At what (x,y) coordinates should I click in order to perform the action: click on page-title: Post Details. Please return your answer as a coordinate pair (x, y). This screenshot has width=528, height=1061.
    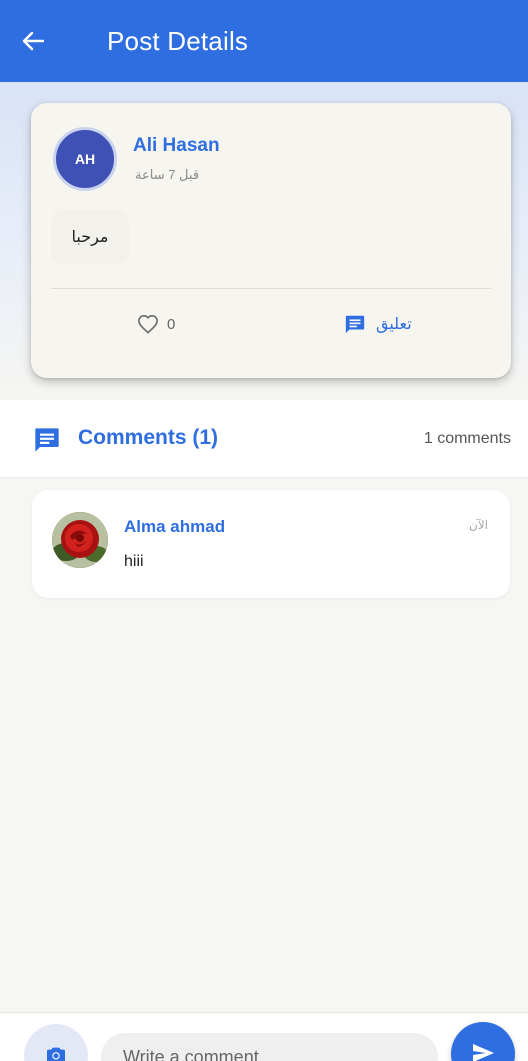
    Looking at the image, I should click on (178, 40).